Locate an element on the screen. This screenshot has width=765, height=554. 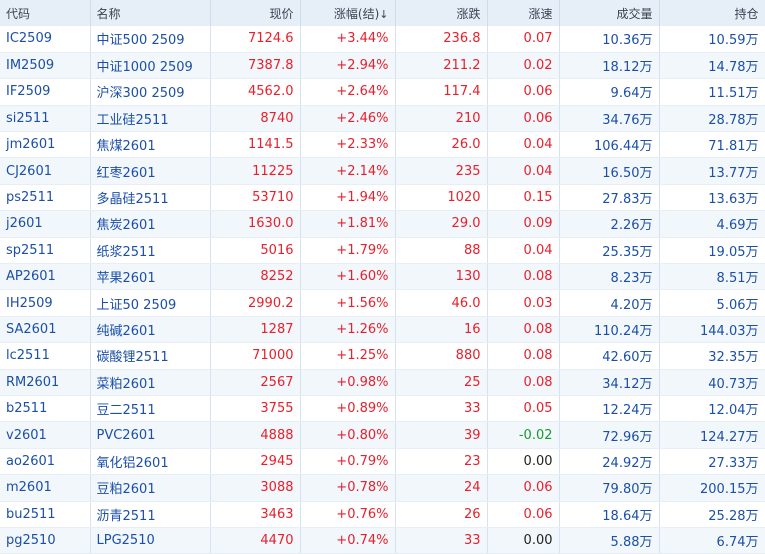
cell-pct: +1.56% is located at coordinates (348, 303).